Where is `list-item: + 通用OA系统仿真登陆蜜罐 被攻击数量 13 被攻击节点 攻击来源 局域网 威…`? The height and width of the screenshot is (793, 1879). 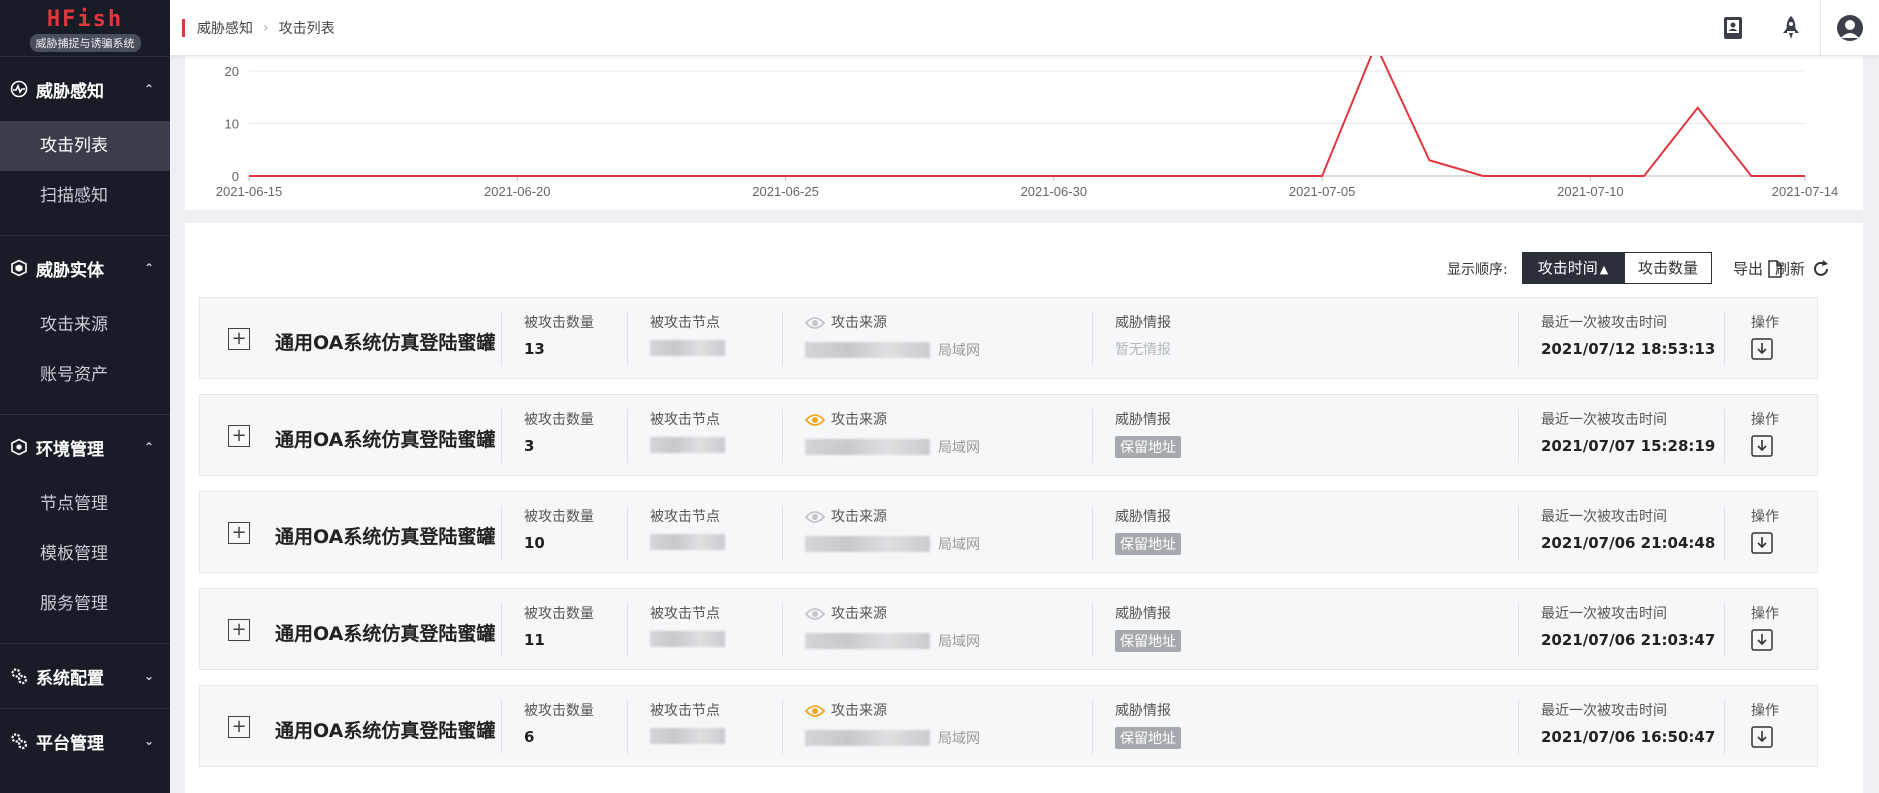 list-item: + 通用OA系统仿真登陆蜜罐 被攻击数量 13 被攻击节点 攻击来源 局域网 威… is located at coordinates (1008, 338).